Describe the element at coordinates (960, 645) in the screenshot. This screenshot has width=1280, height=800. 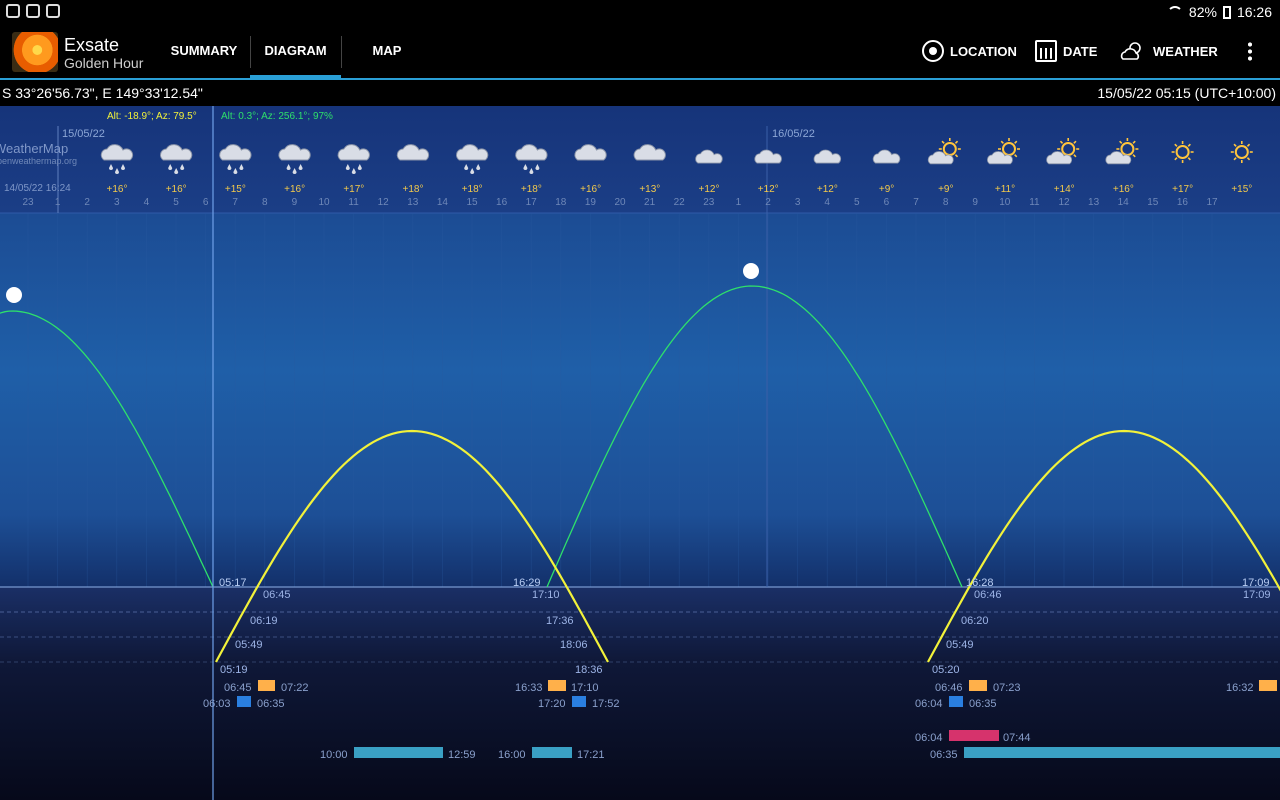
I see `sun-label: 05:49` at that location.